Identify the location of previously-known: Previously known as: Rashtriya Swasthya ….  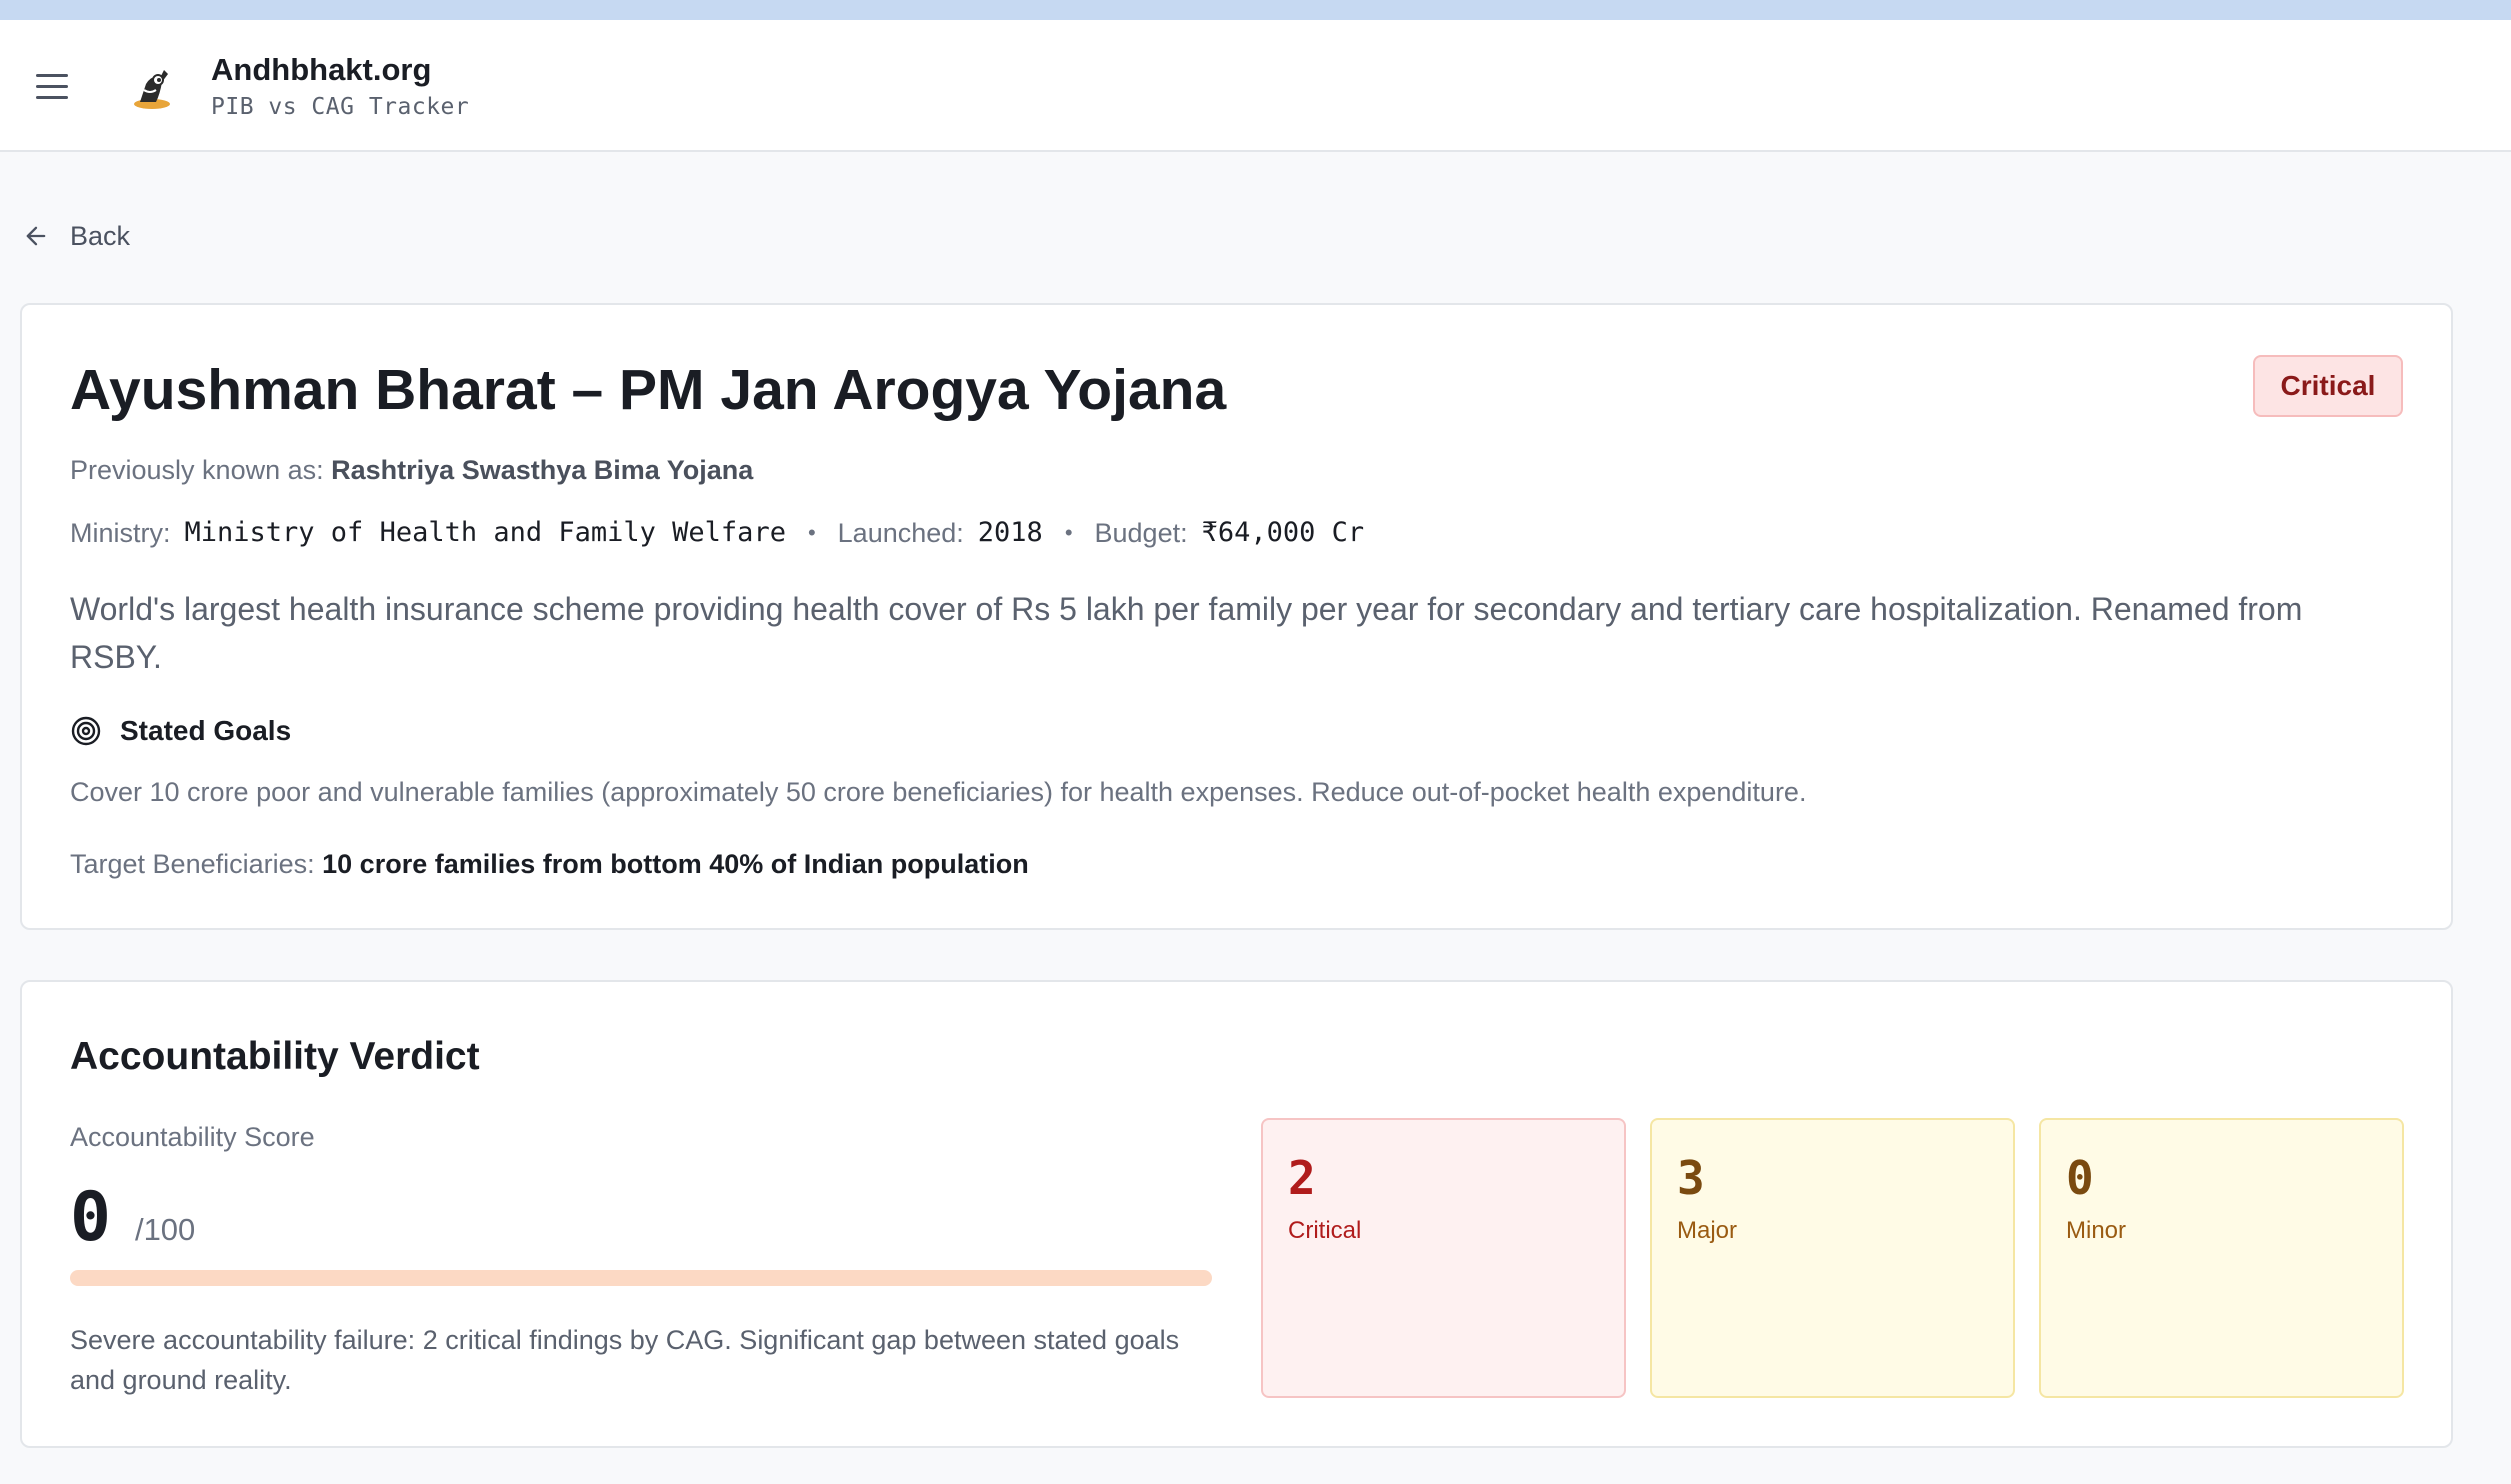
(411, 470).